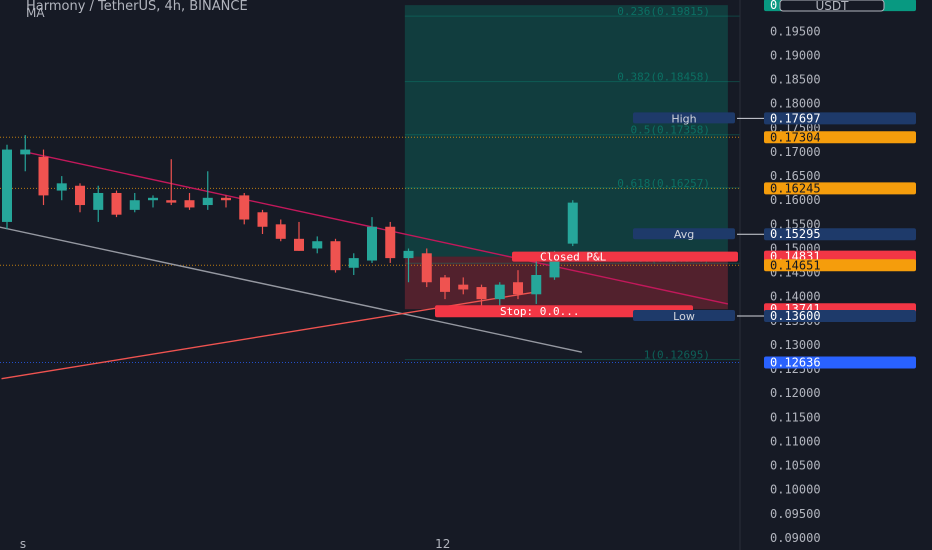 This screenshot has width=932, height=550. Describe the element at coordinates (795, 118) in the screenshot. I see `high-price-label: 0.17697` at that location.